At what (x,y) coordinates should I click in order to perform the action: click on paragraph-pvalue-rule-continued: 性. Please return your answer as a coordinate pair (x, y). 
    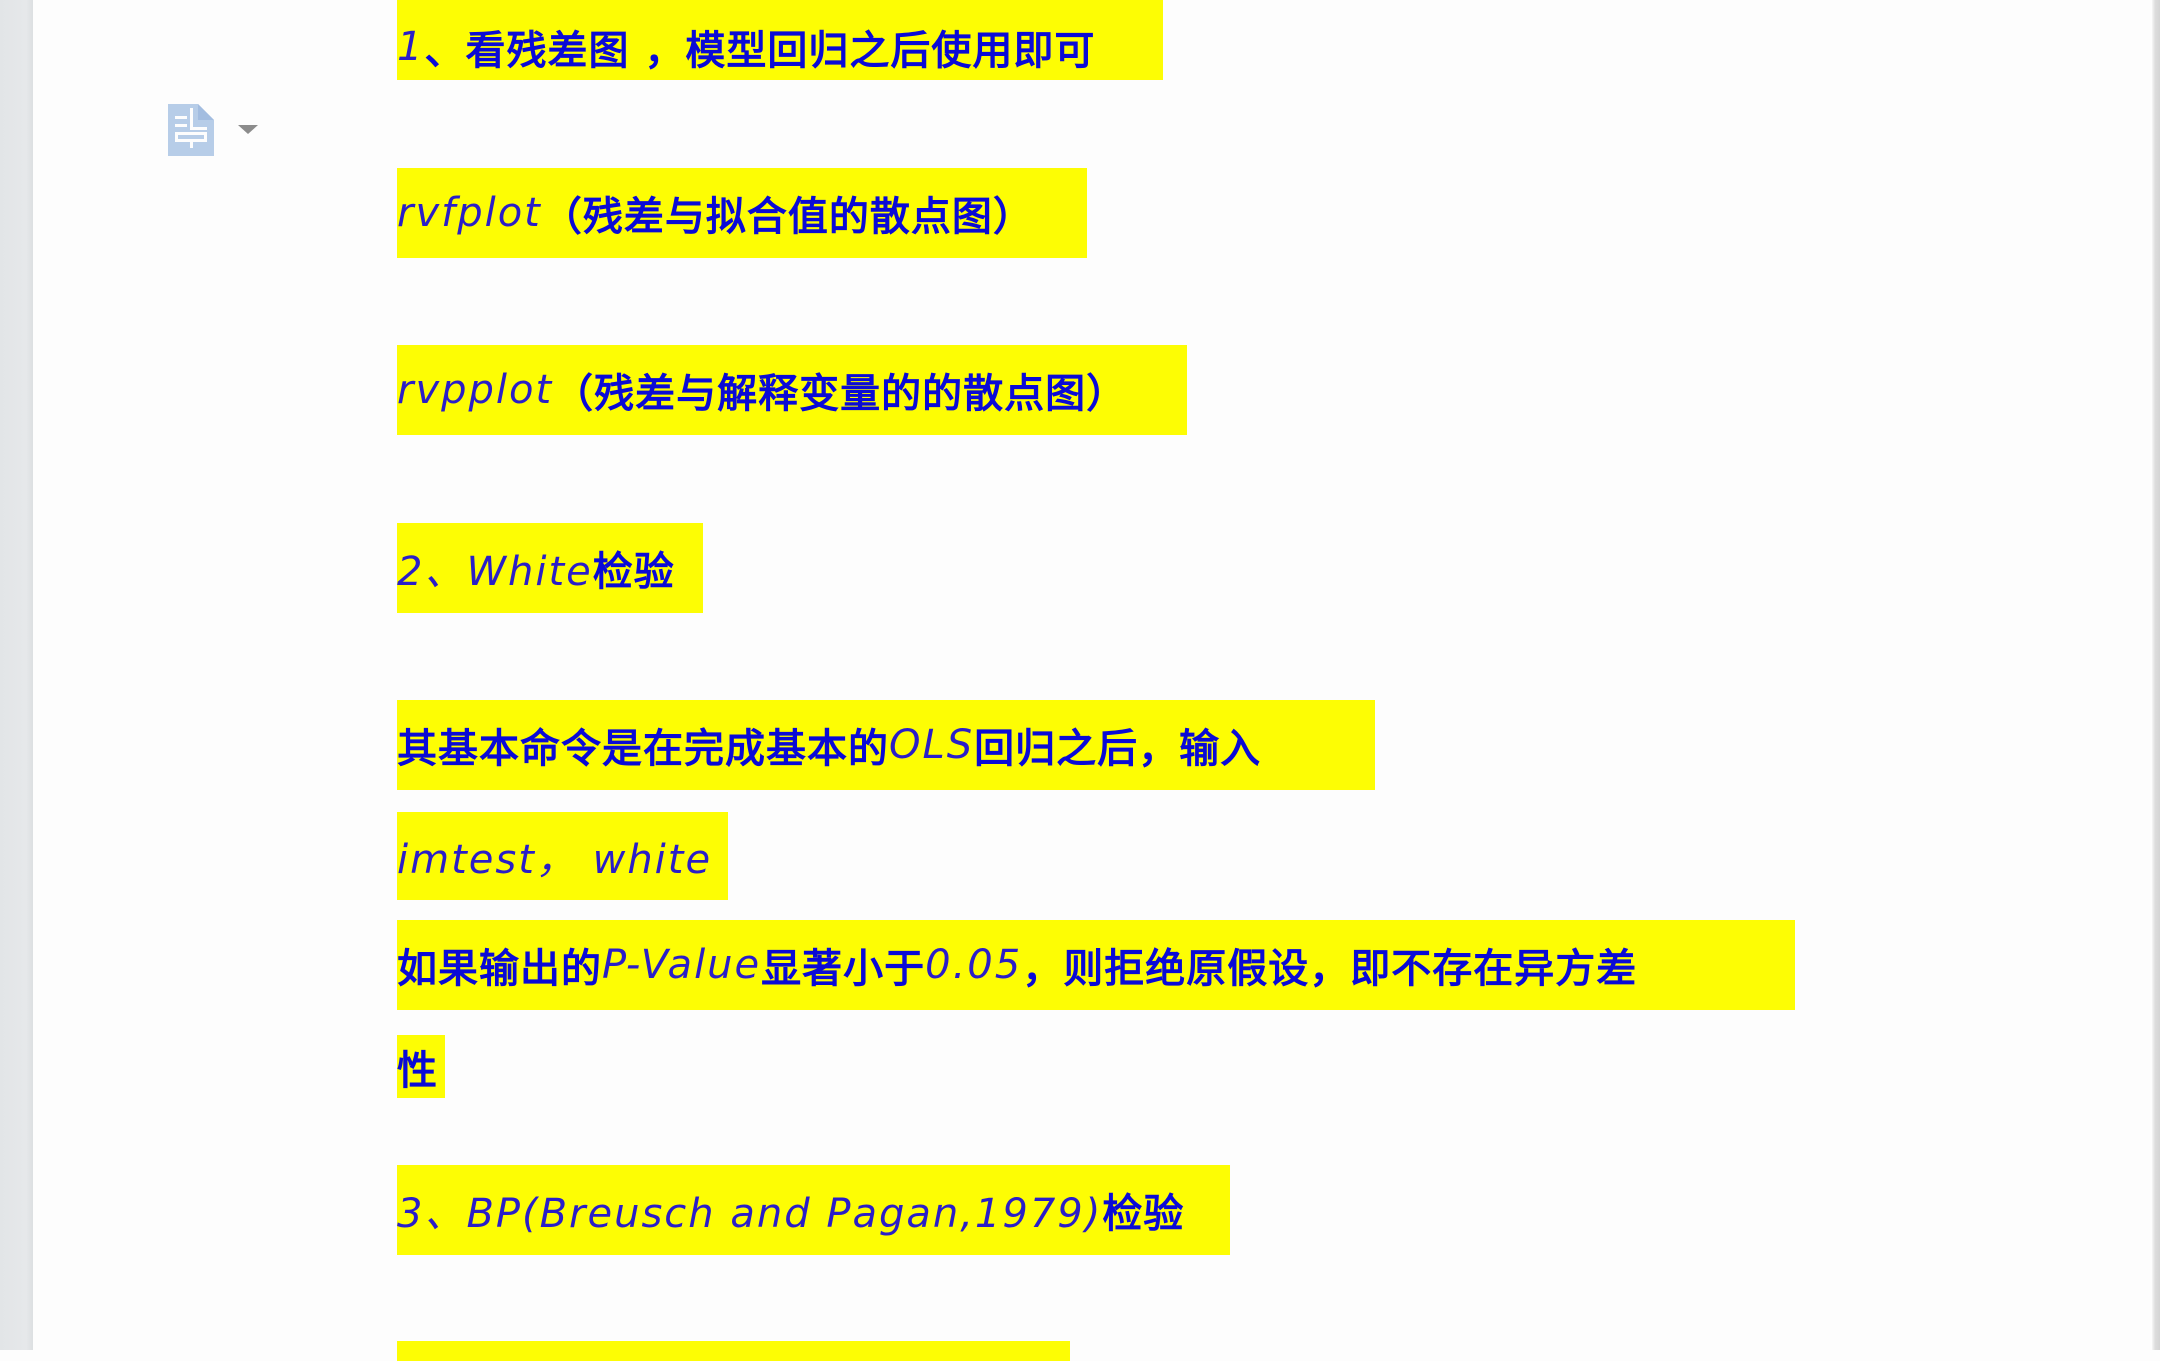
    Looking at the image, I should click on (421, 1066).